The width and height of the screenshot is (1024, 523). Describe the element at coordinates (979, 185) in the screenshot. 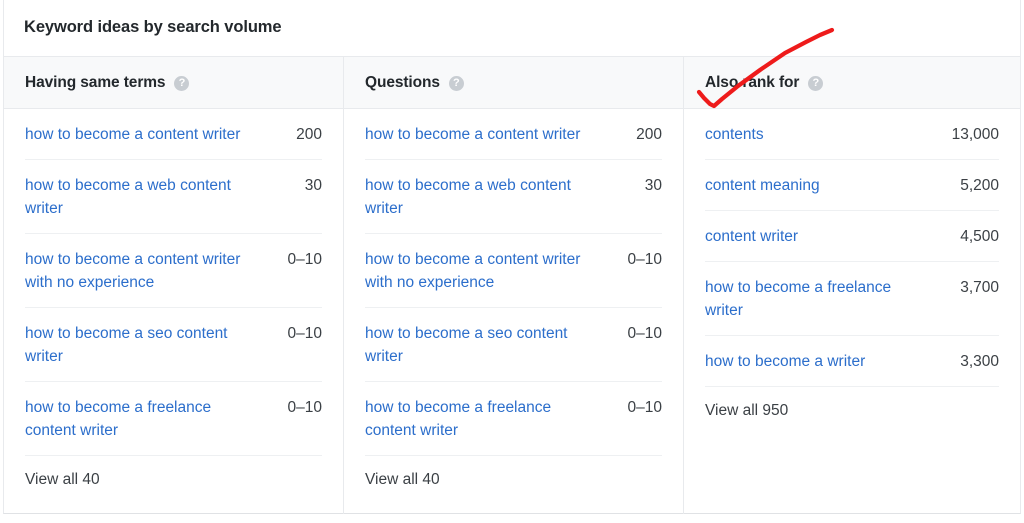

I see `search-volume: 5,200` at that location.